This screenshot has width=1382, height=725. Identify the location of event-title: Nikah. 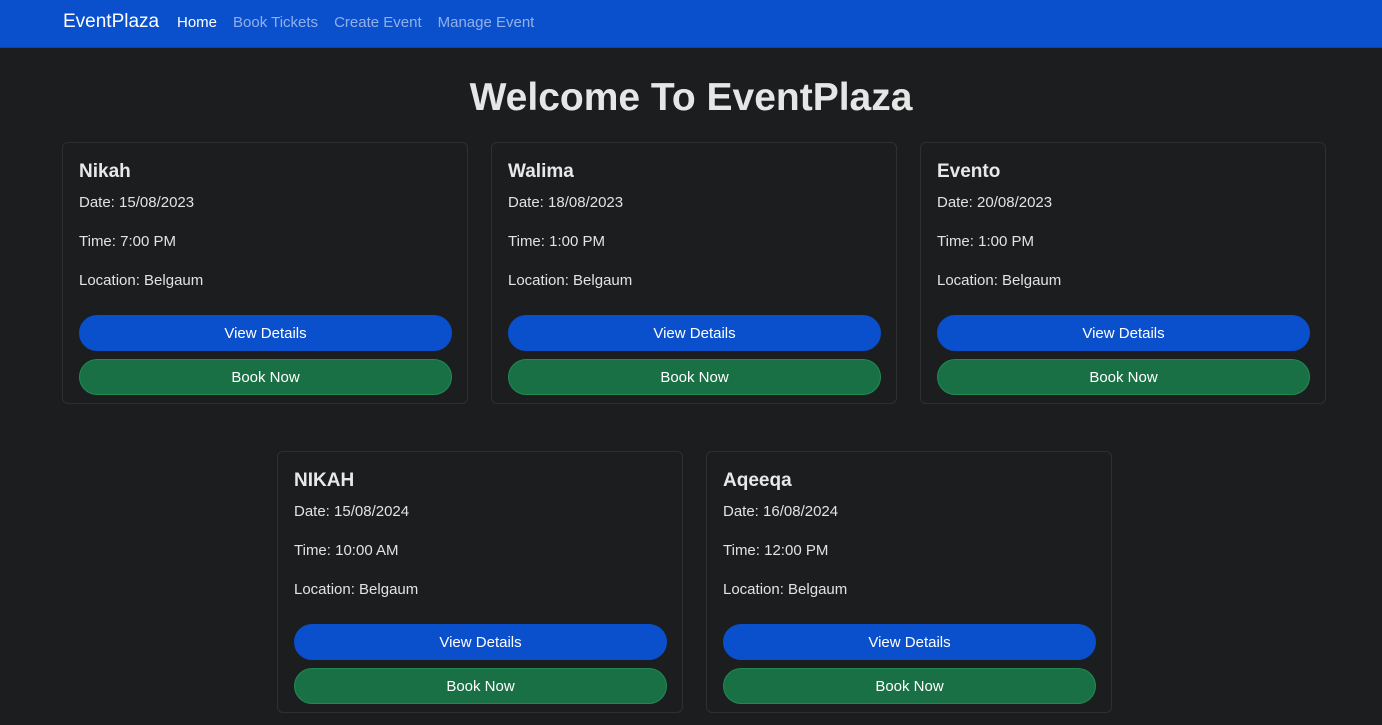
(105, 171).